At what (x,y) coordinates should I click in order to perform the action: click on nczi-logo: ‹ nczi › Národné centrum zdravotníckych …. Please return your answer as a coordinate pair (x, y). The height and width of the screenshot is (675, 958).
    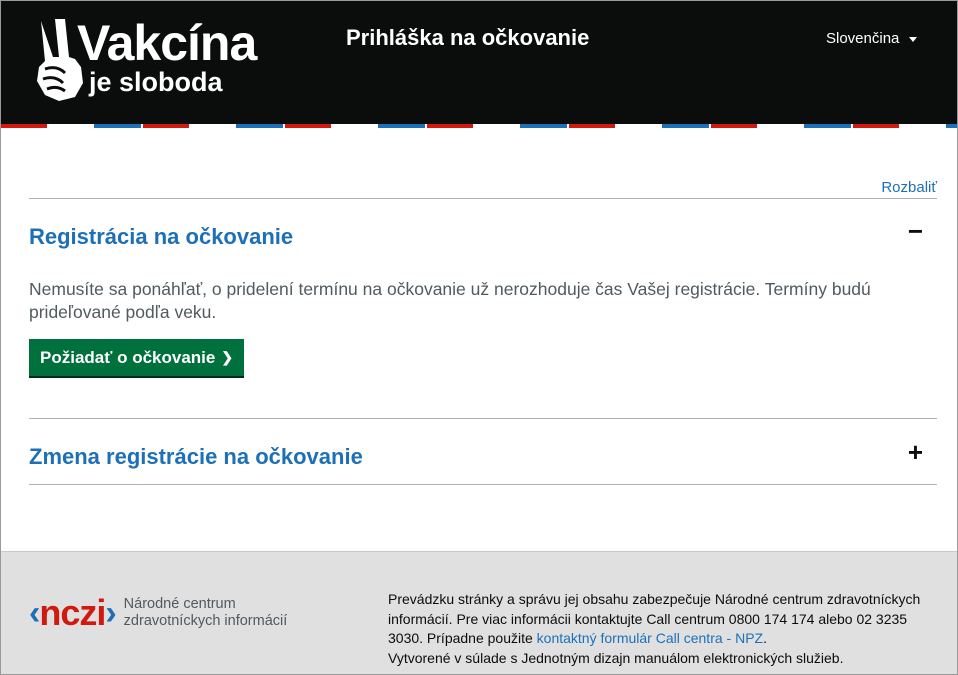
    Looking at the image, I should click on (158, 613).